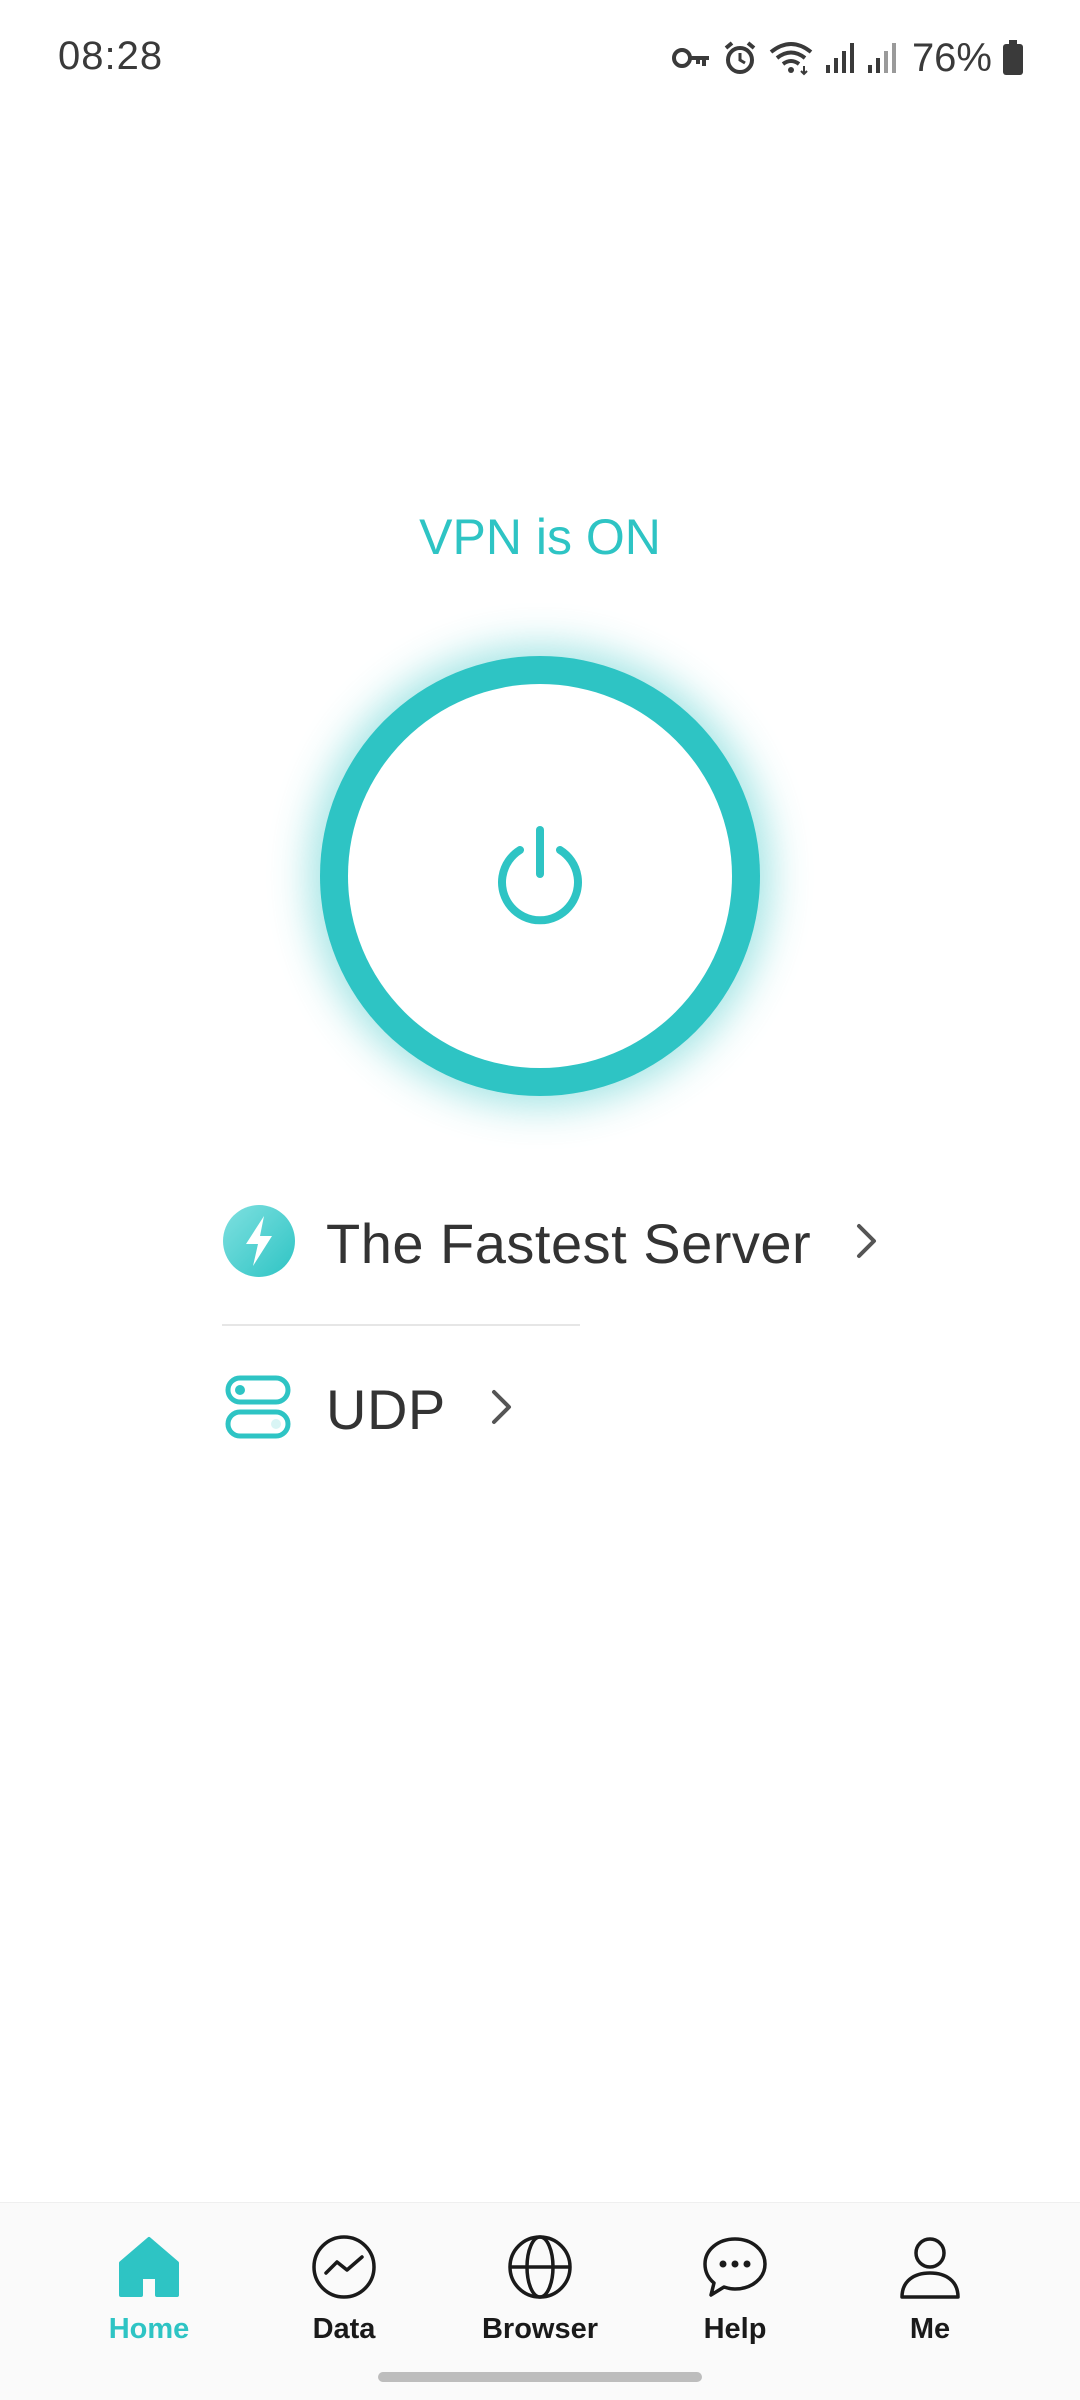 This screenshot has width=1080, height=2400. What do you see at coordinates (259, 1409) in the screenshot?
I see `toggle-icon` at bounding box center [259, 1409].